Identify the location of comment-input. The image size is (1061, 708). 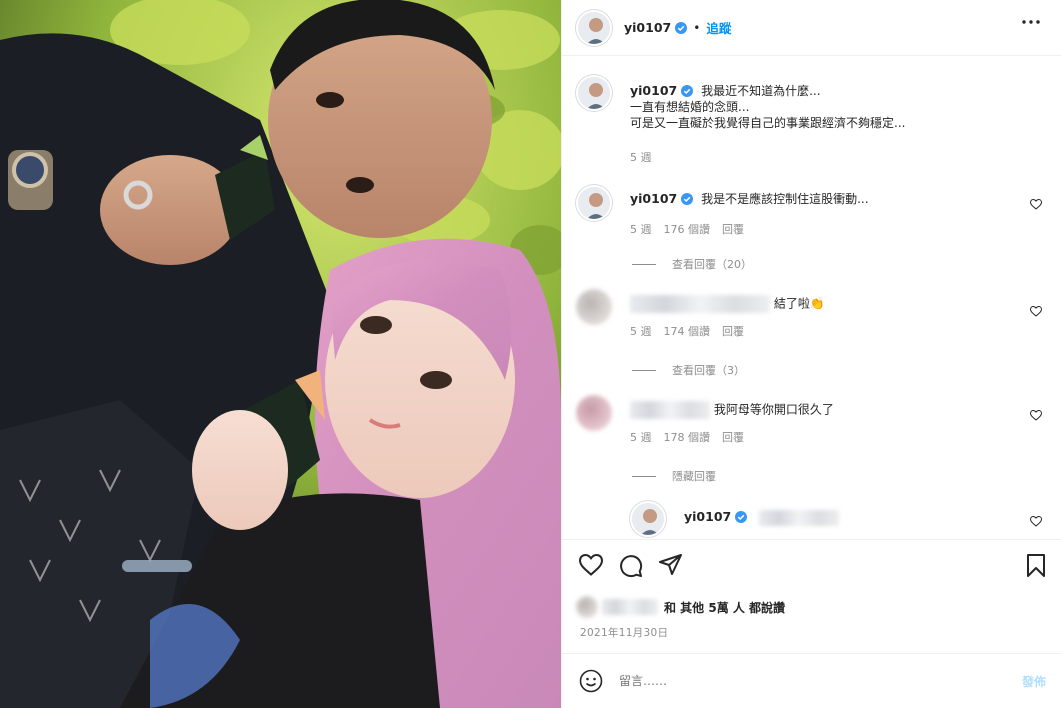
(809, 681).